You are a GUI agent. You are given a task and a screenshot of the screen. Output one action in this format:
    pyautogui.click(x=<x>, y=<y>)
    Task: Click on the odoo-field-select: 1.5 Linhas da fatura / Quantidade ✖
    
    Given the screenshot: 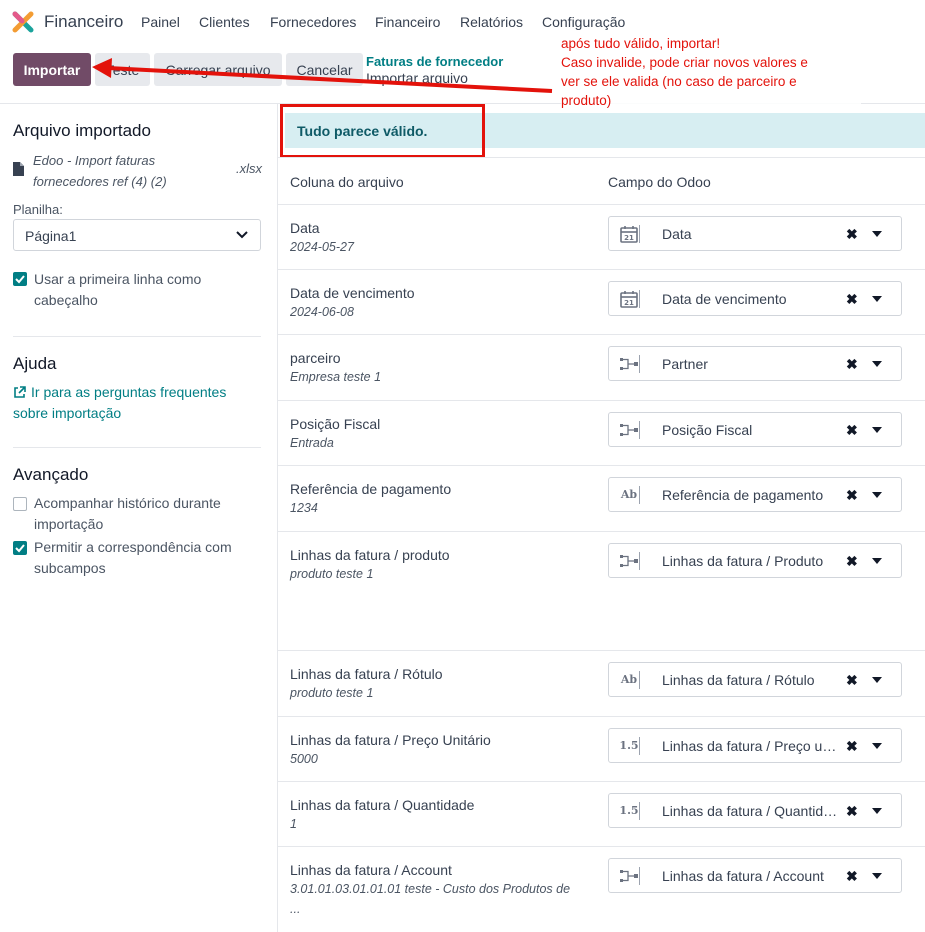 What is the action you would take?
    pyautogui.click(x=755, y=810)
    